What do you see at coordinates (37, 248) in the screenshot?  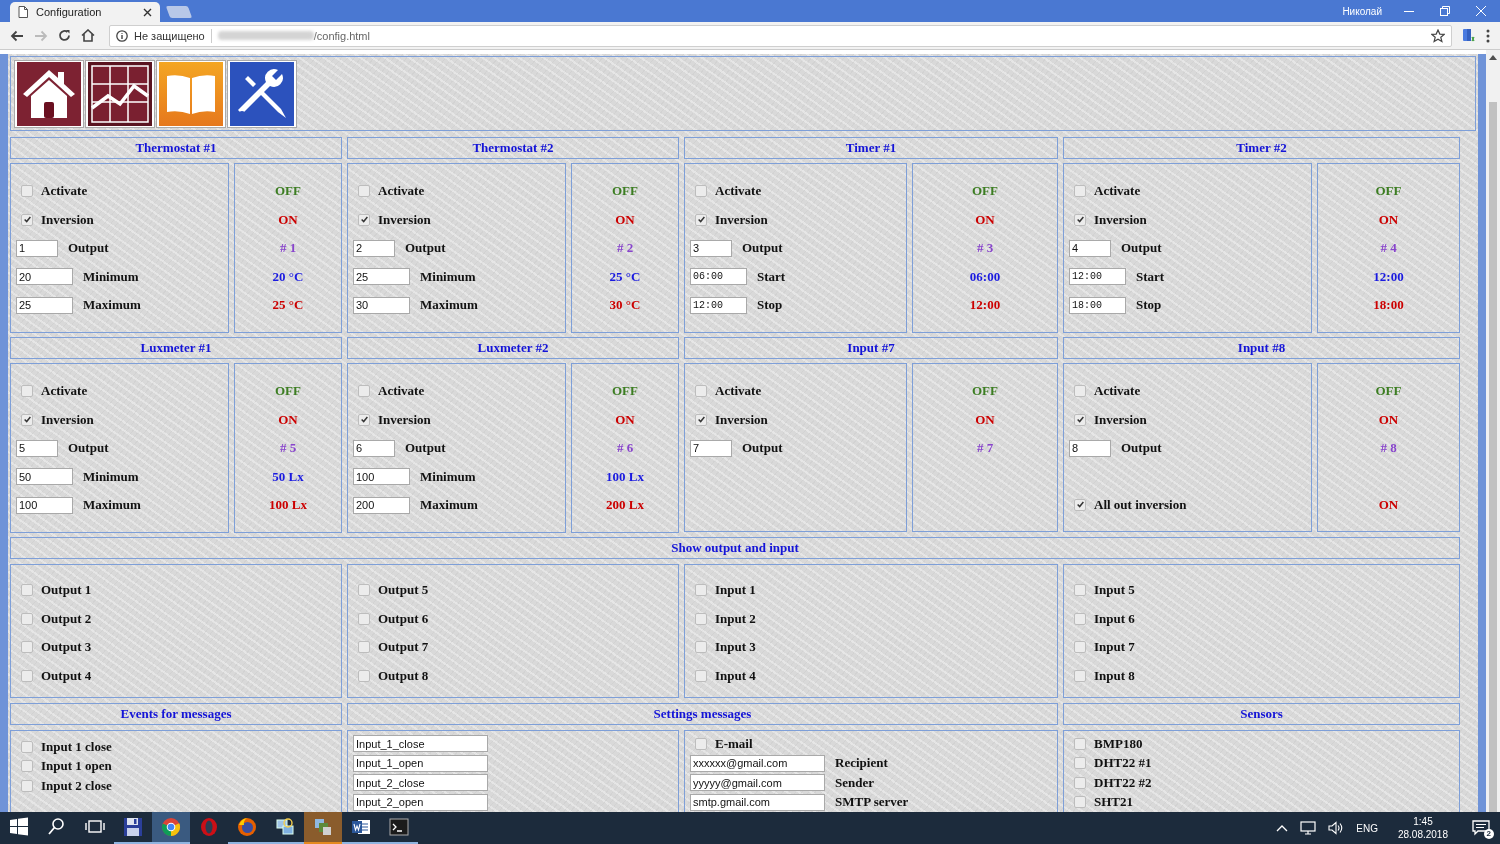 I see `number-field: 1` at bounding box center [37, 248].